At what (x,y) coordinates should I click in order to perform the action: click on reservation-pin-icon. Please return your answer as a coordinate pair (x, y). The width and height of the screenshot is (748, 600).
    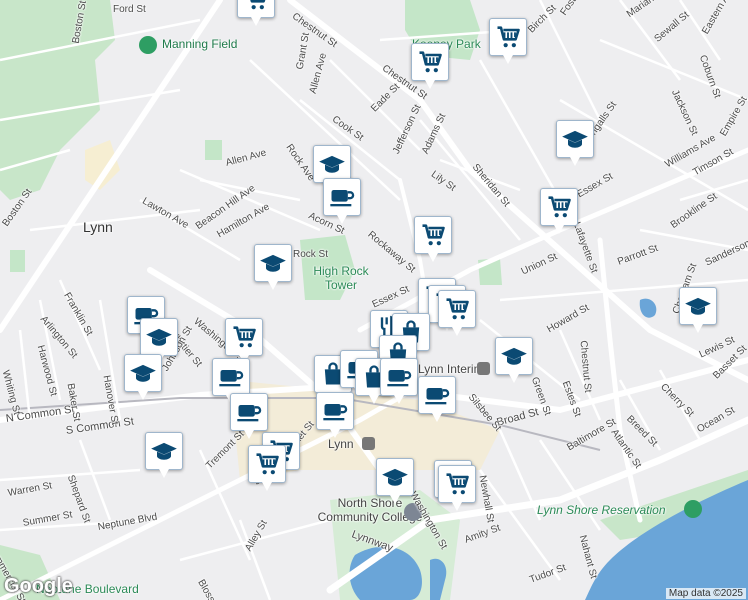
    Looking at the image, I should click on (693, 509).